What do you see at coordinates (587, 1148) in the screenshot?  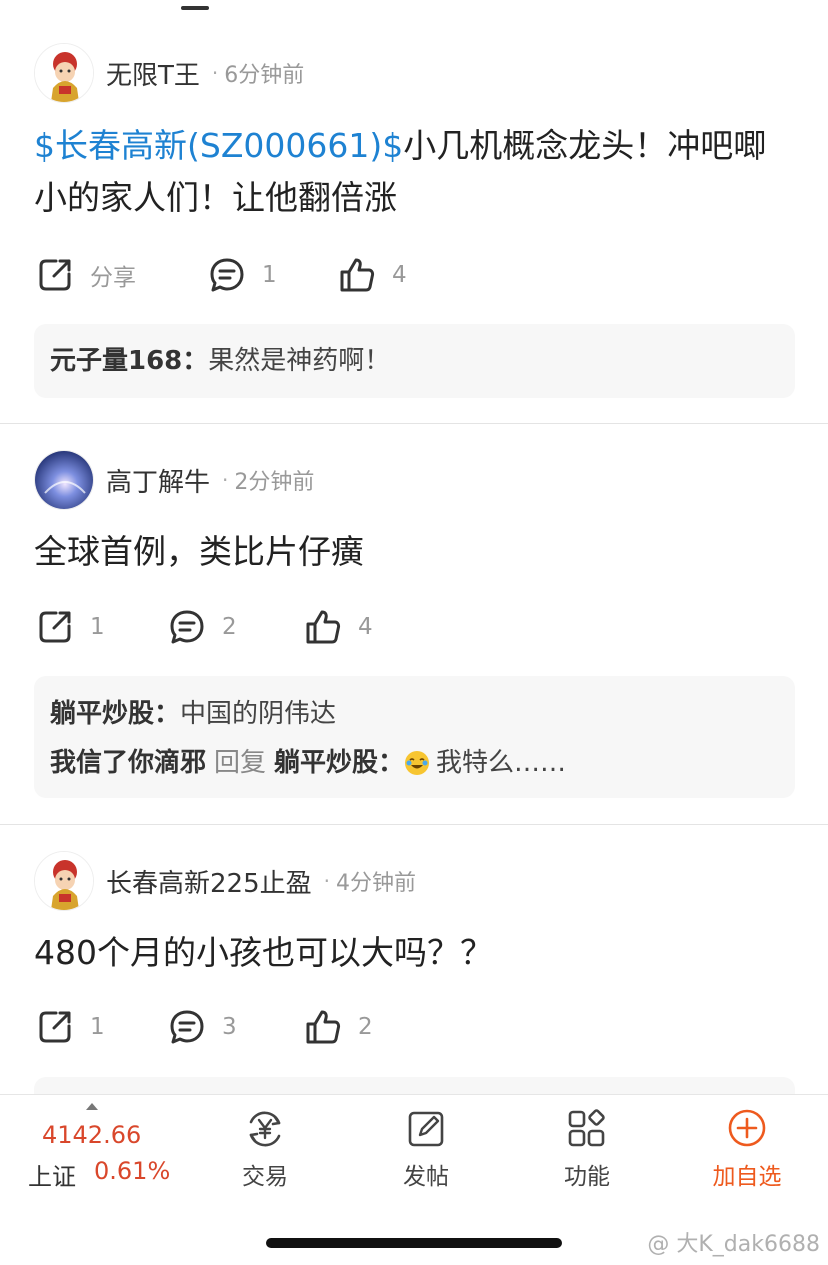 I see `tab-functions: 功能` at bounding box center [587, 1148].